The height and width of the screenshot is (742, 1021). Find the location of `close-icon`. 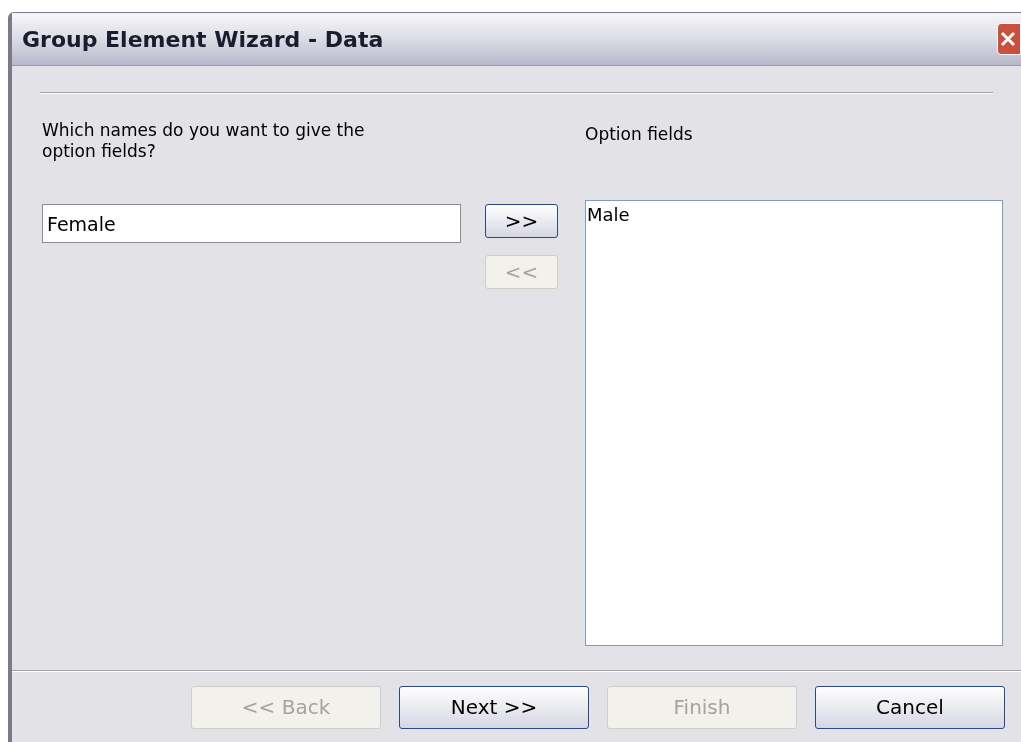

close-icon is located at coordinates (1008, 39).